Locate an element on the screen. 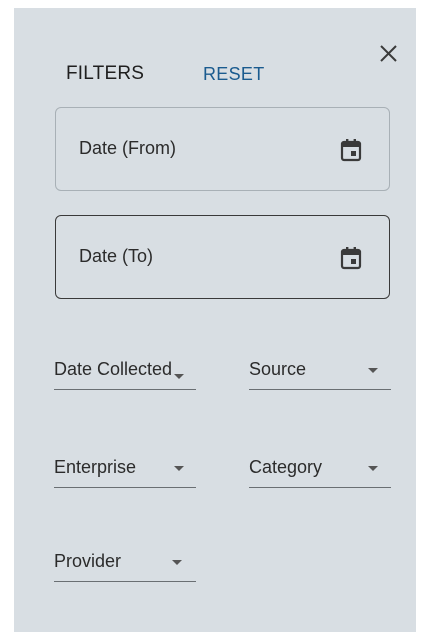  date-to-field: Date (To) is located at coordinates (222, 257).